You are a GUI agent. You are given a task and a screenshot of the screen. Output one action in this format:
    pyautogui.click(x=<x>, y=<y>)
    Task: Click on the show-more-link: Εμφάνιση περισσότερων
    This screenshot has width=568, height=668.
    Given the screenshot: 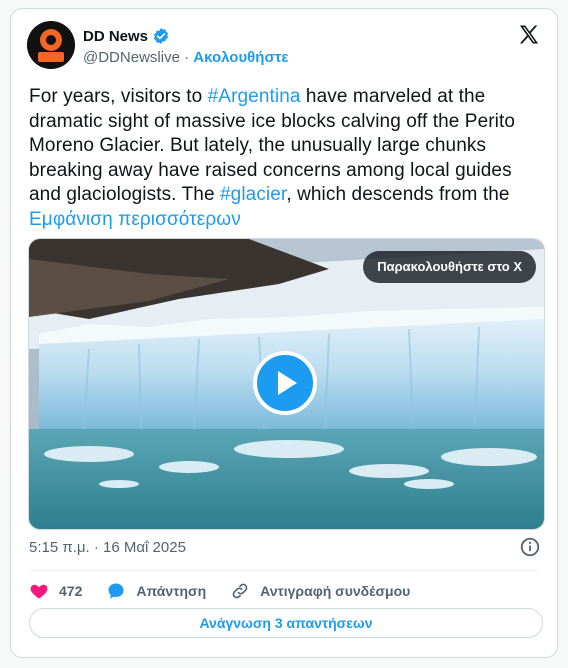 What is the action you would take?
    pyautogui.click(x=135, y=219)
    